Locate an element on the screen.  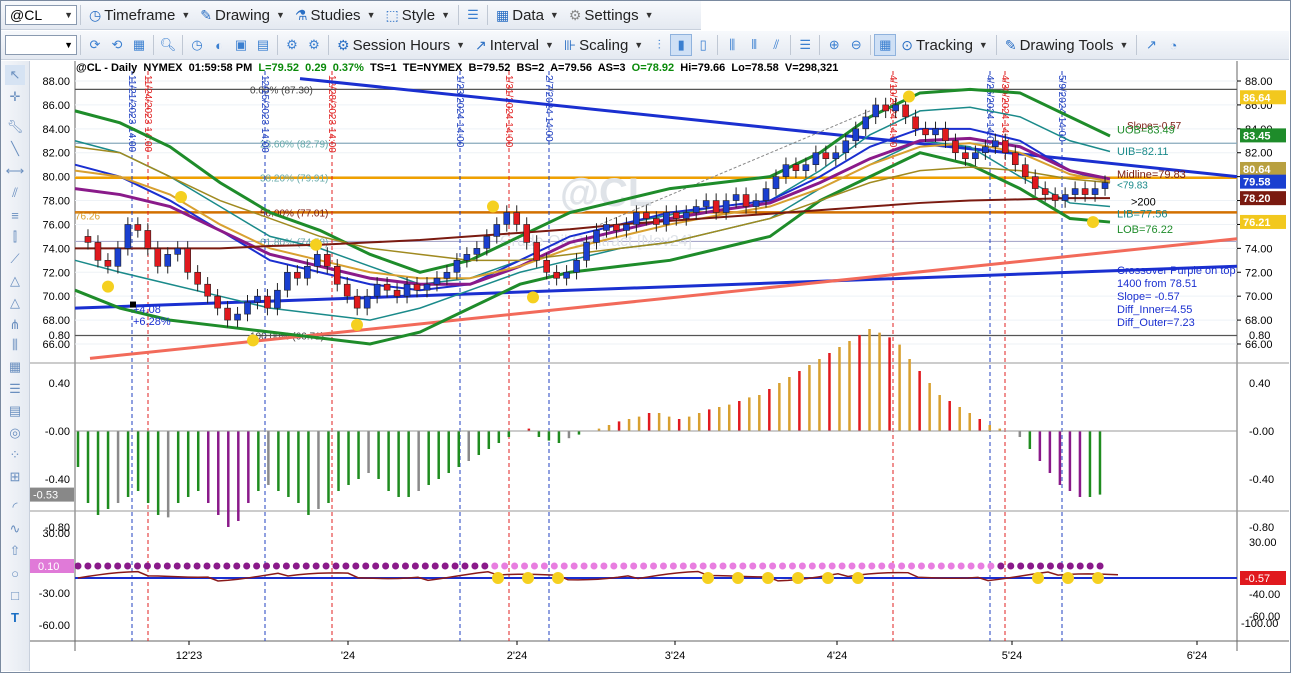
time-axis-label: 5'24 is located at coordinates (1012, 656).